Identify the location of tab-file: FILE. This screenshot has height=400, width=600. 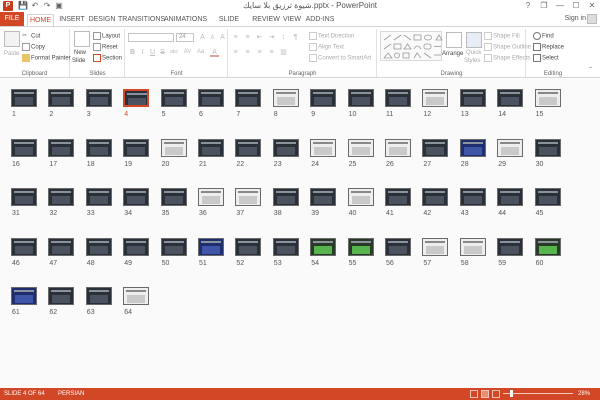
(12, 19).